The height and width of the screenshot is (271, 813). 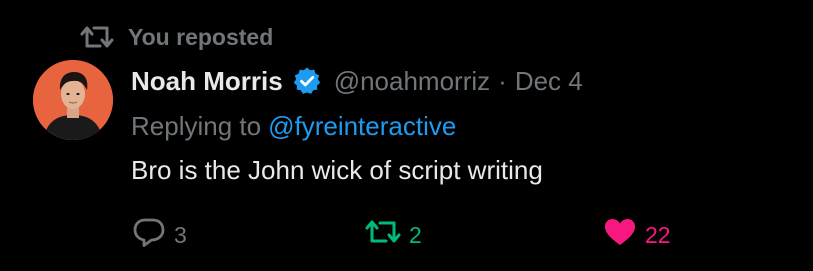 I want to click on reply-count: 3, so click(x=180, y=234).